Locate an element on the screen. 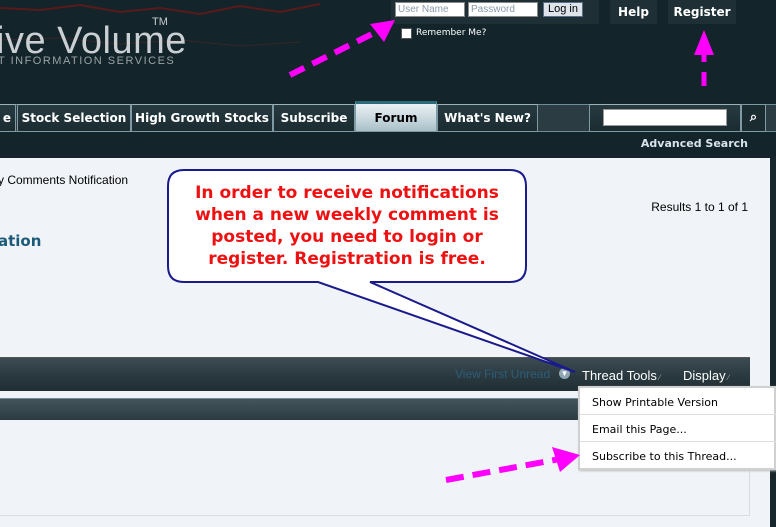  callout-line: register. Registration is free. is located at coordinates (347, 259).